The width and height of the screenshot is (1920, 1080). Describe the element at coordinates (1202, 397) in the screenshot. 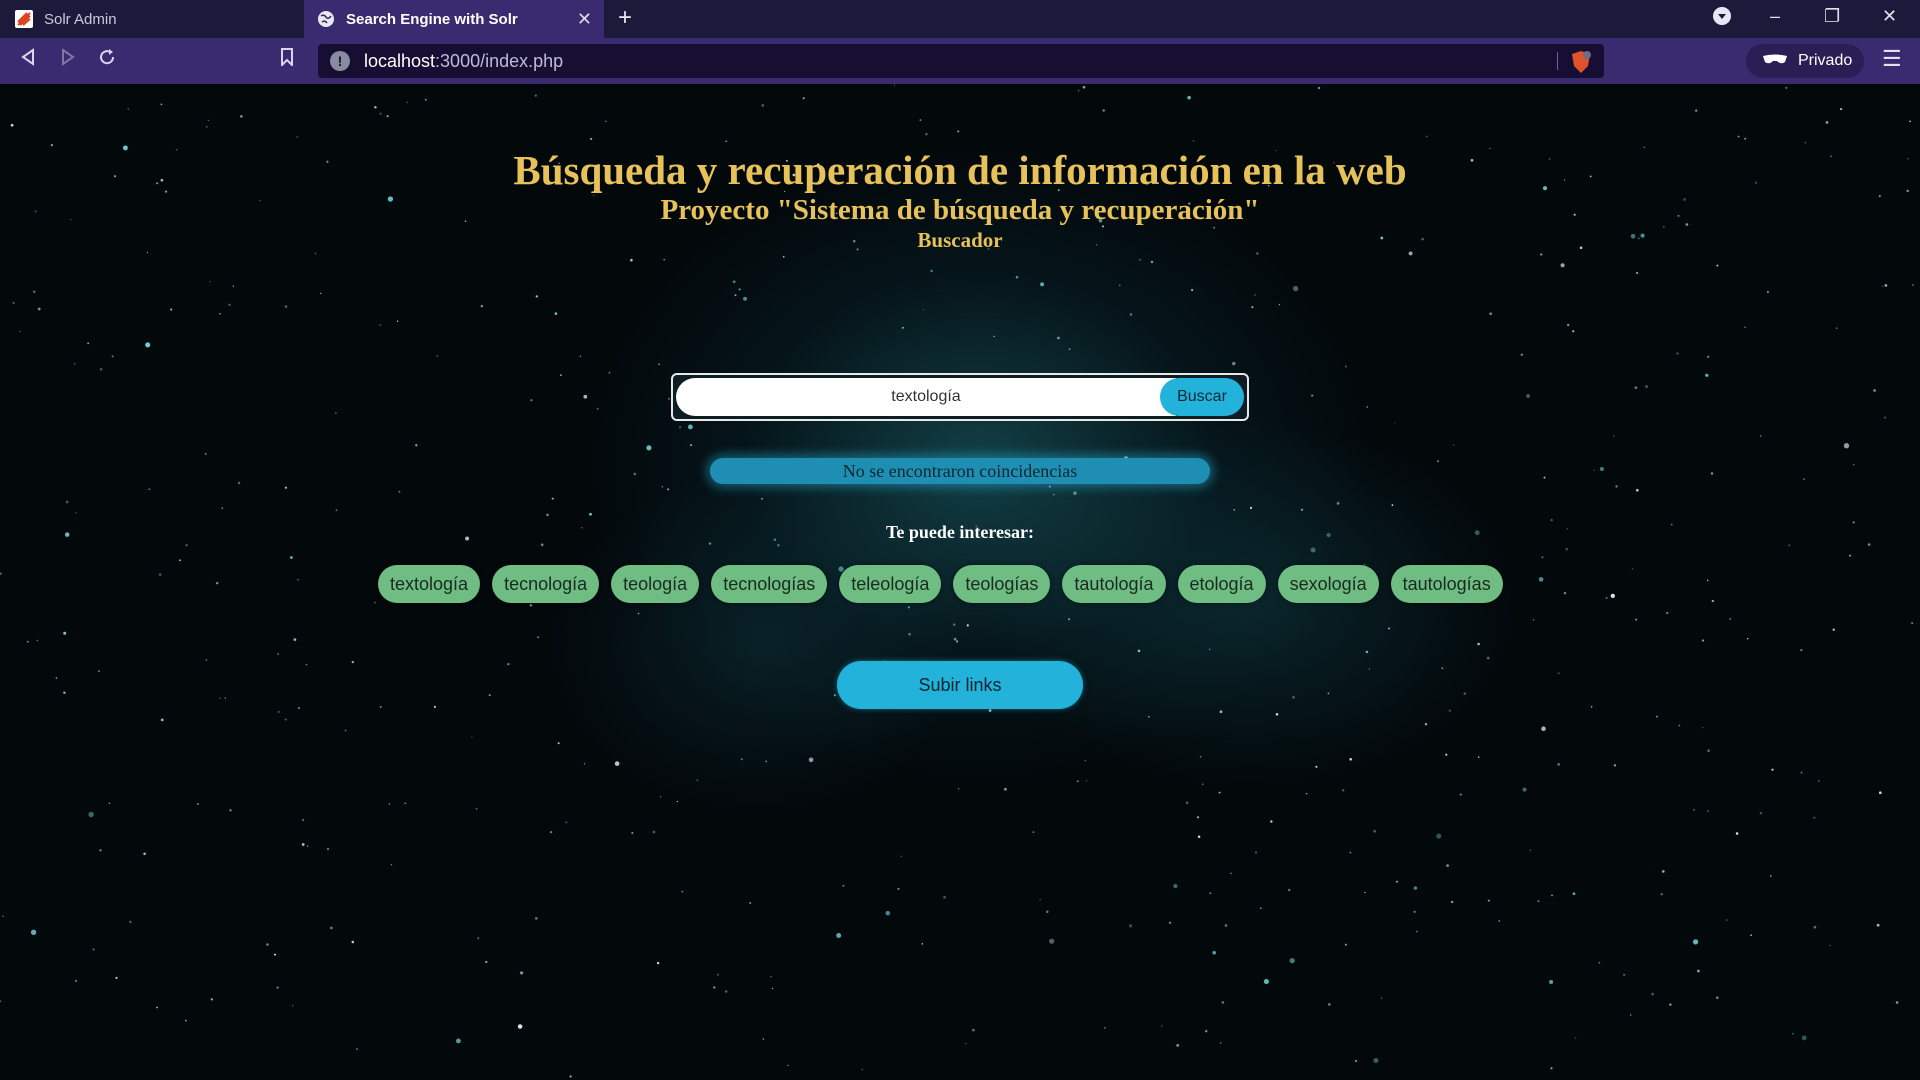

I see `search-button: Buscar` at that location.